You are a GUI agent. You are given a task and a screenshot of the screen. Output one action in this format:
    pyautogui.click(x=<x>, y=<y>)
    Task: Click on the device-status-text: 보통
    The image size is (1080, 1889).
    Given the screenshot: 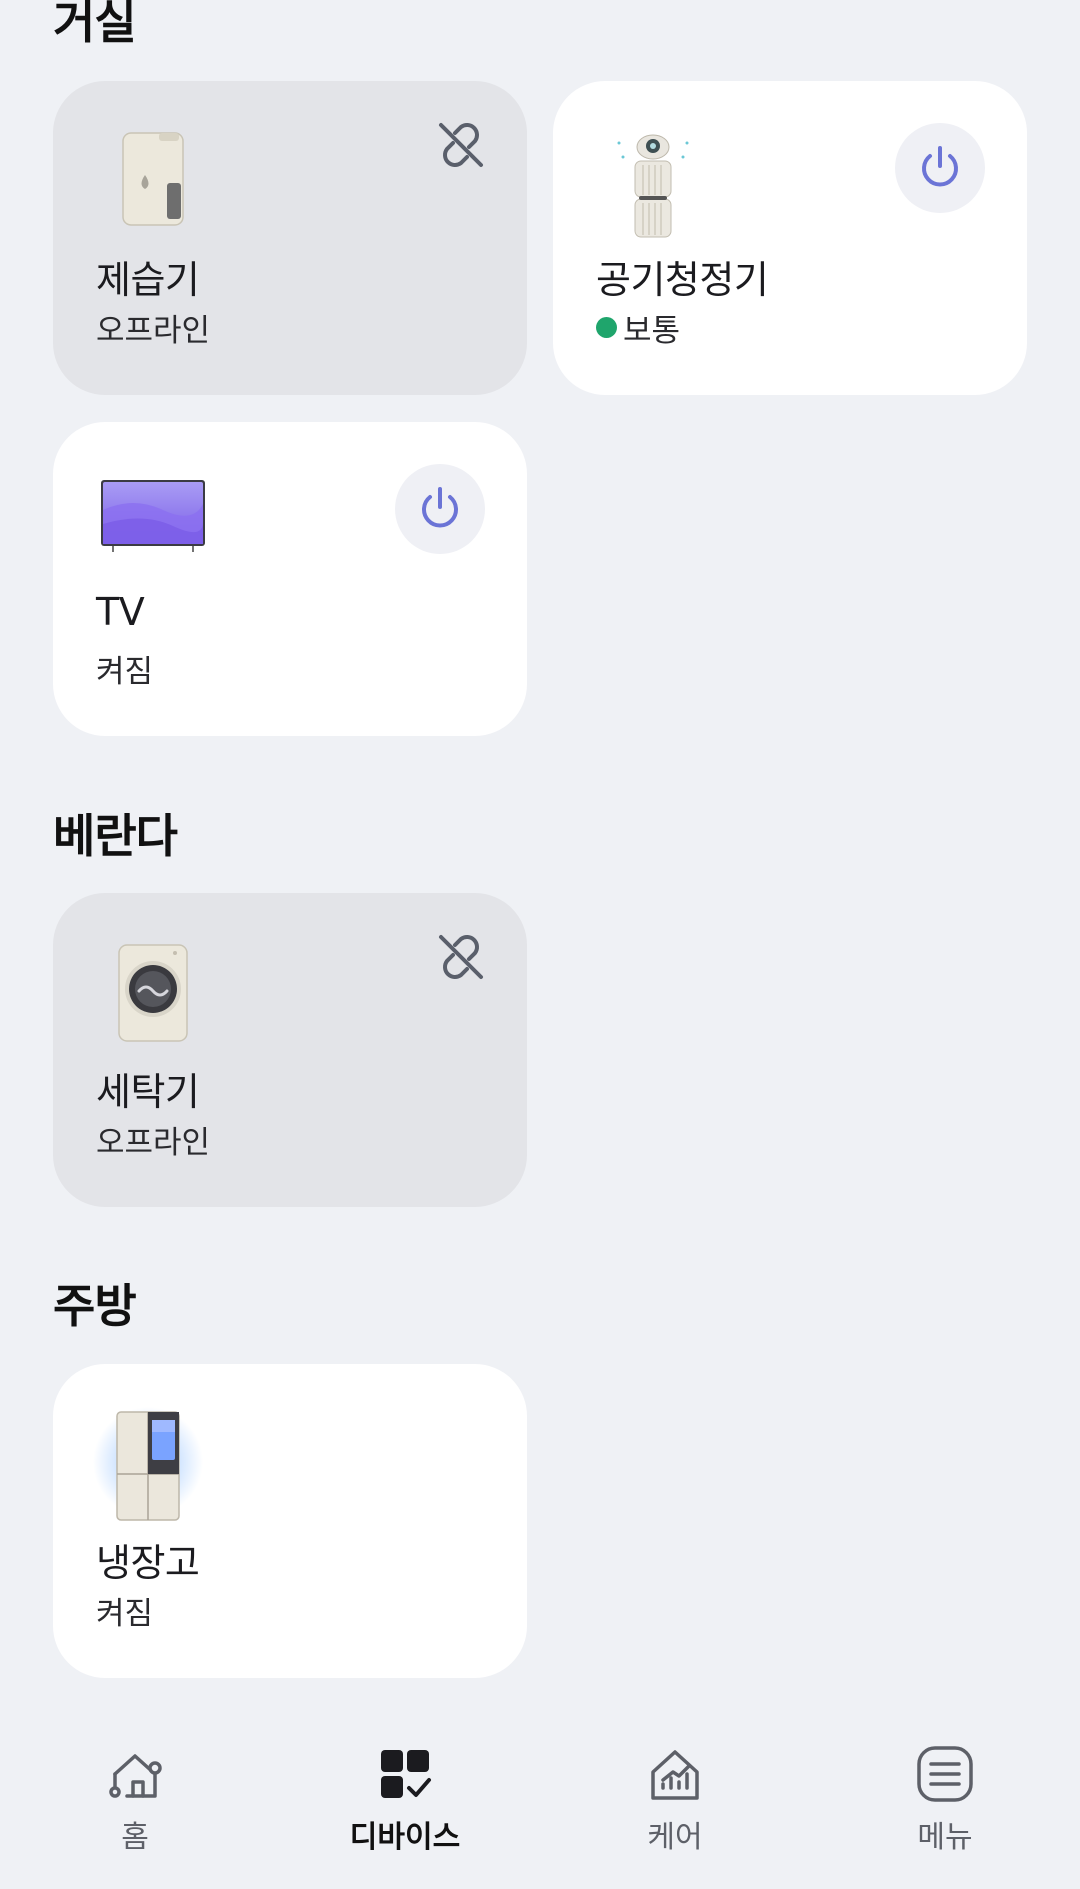 What is the action you would take?
    pyautogui.click(x=652, y=331)
    